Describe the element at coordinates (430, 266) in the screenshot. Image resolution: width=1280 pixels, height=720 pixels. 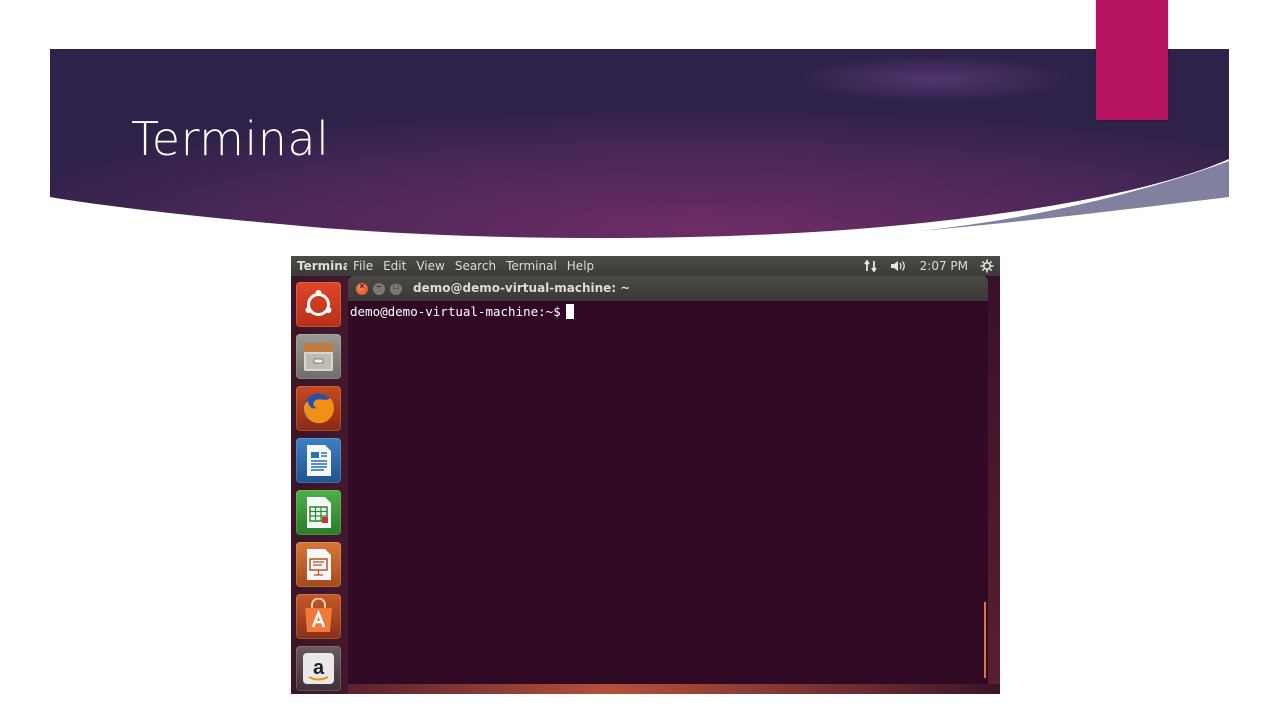
I see `menu-view: View` at that location.